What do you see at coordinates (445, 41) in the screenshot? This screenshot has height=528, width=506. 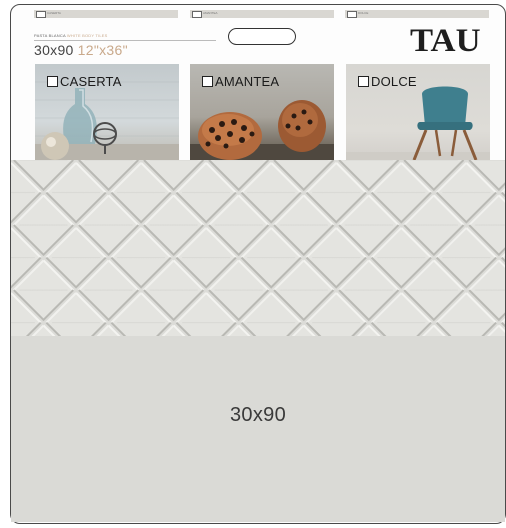 I see `brand-logo: TAU` at bounding box center [445, 41].